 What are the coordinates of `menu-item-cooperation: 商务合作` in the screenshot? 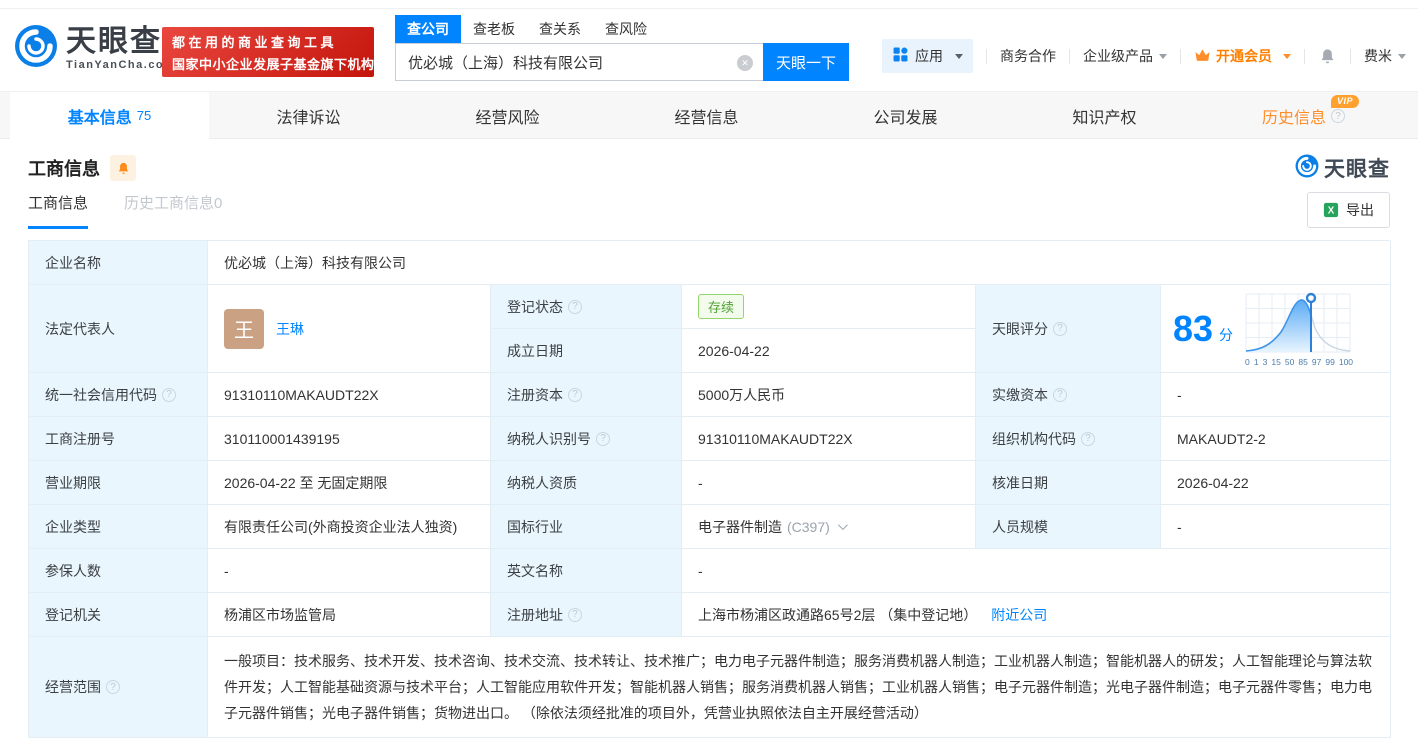 It's located at (1028, 56).